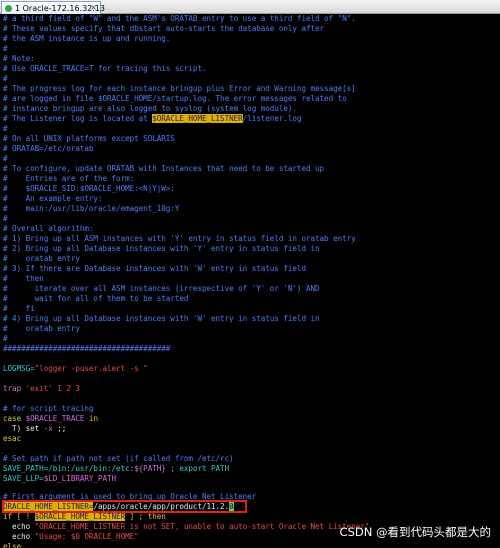 The height and width of the screenshot is (548, 500). What do you see at coordinates (48, 408) in the screenshot?
I see `code-line: # for script tracing` at bounding box center [48, 408].